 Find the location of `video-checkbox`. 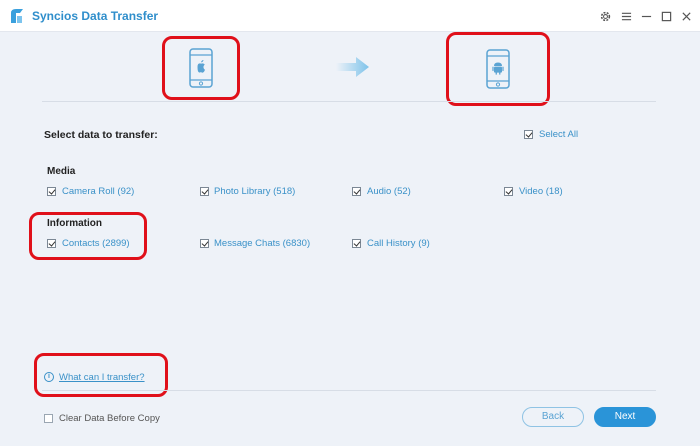

video-checkbox is located at coordinates (508, 191).